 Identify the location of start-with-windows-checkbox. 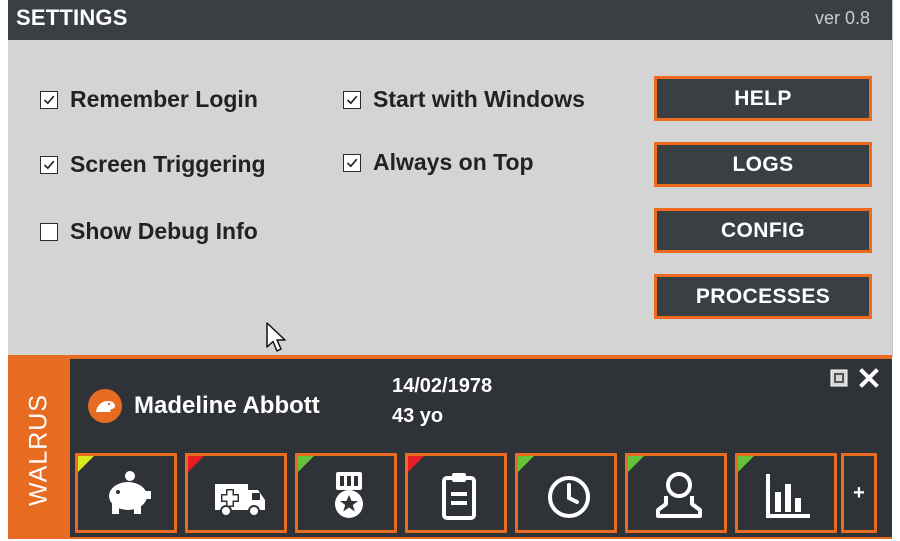
(352, 99).